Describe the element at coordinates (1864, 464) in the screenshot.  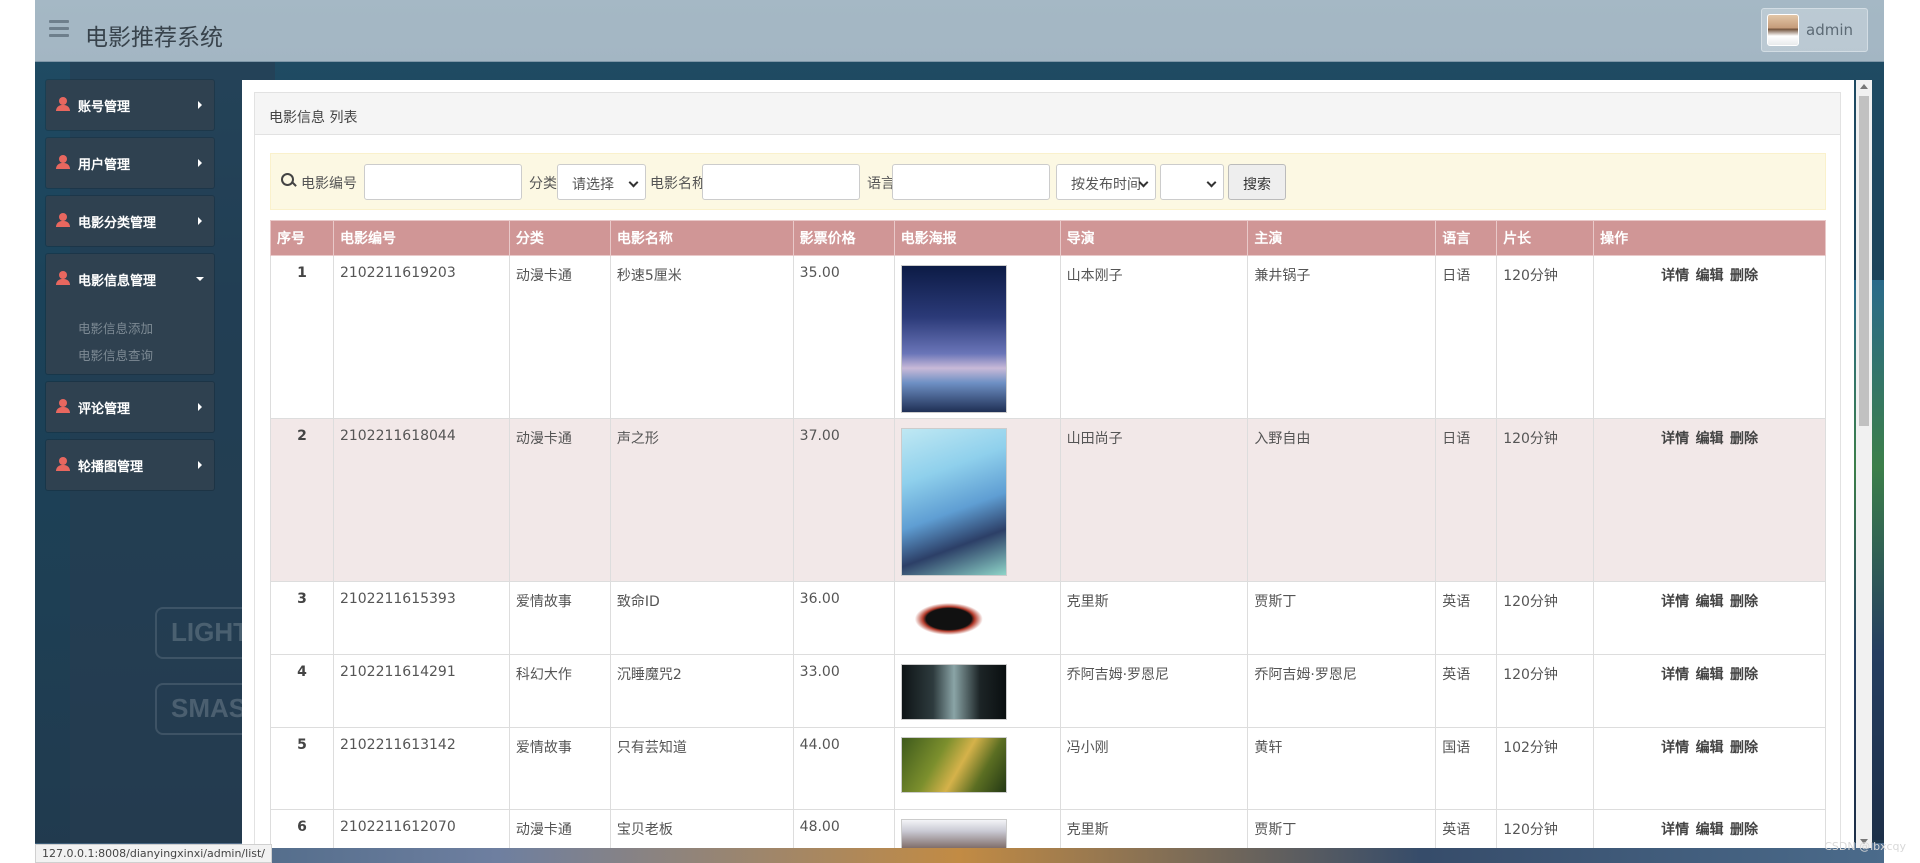
I see `vertical-scrollbar` at that location.